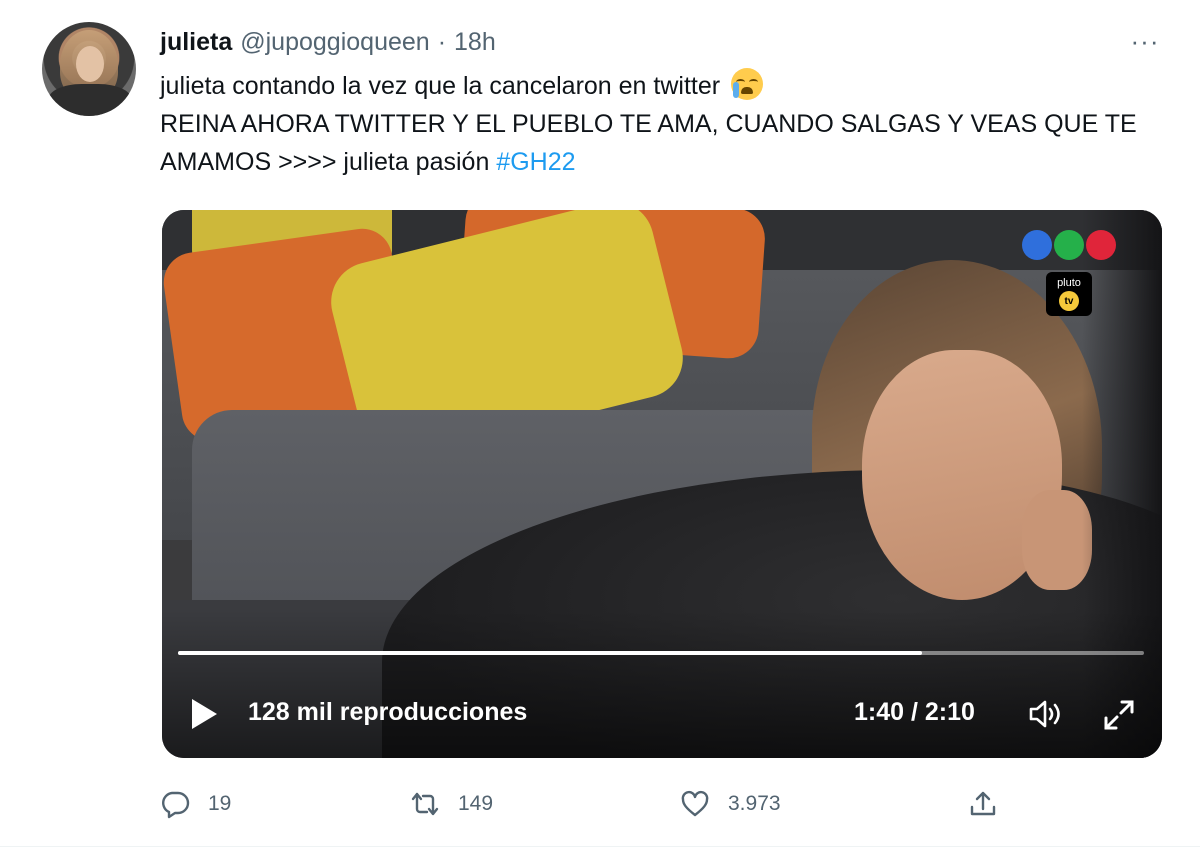 This screenshot has width=1200, height=859. I want to click on heart-icon, so click(695, 803).